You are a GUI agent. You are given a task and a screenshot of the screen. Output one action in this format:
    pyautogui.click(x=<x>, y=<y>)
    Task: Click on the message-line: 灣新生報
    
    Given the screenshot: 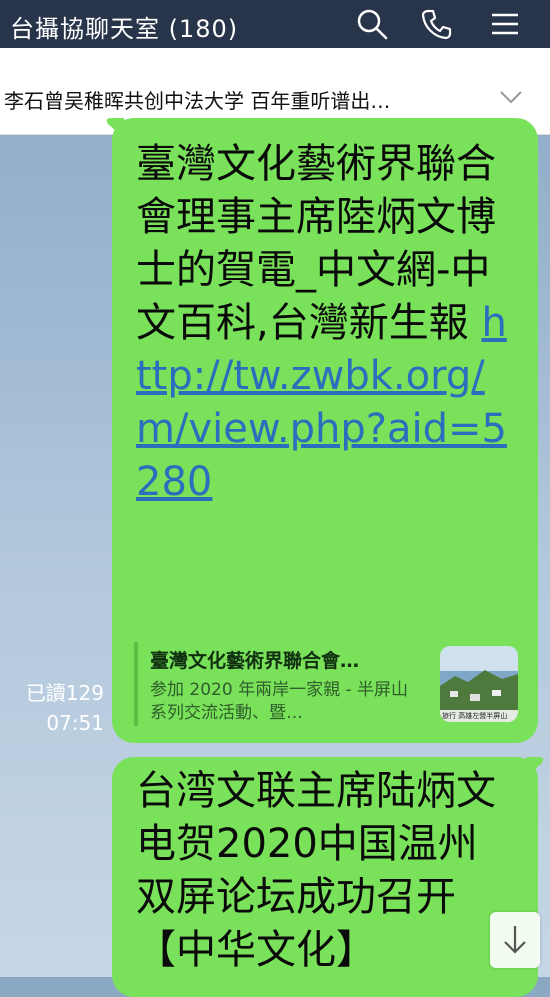 What is the action you would take?
    pyautogui.click(x=395, y=323)
    